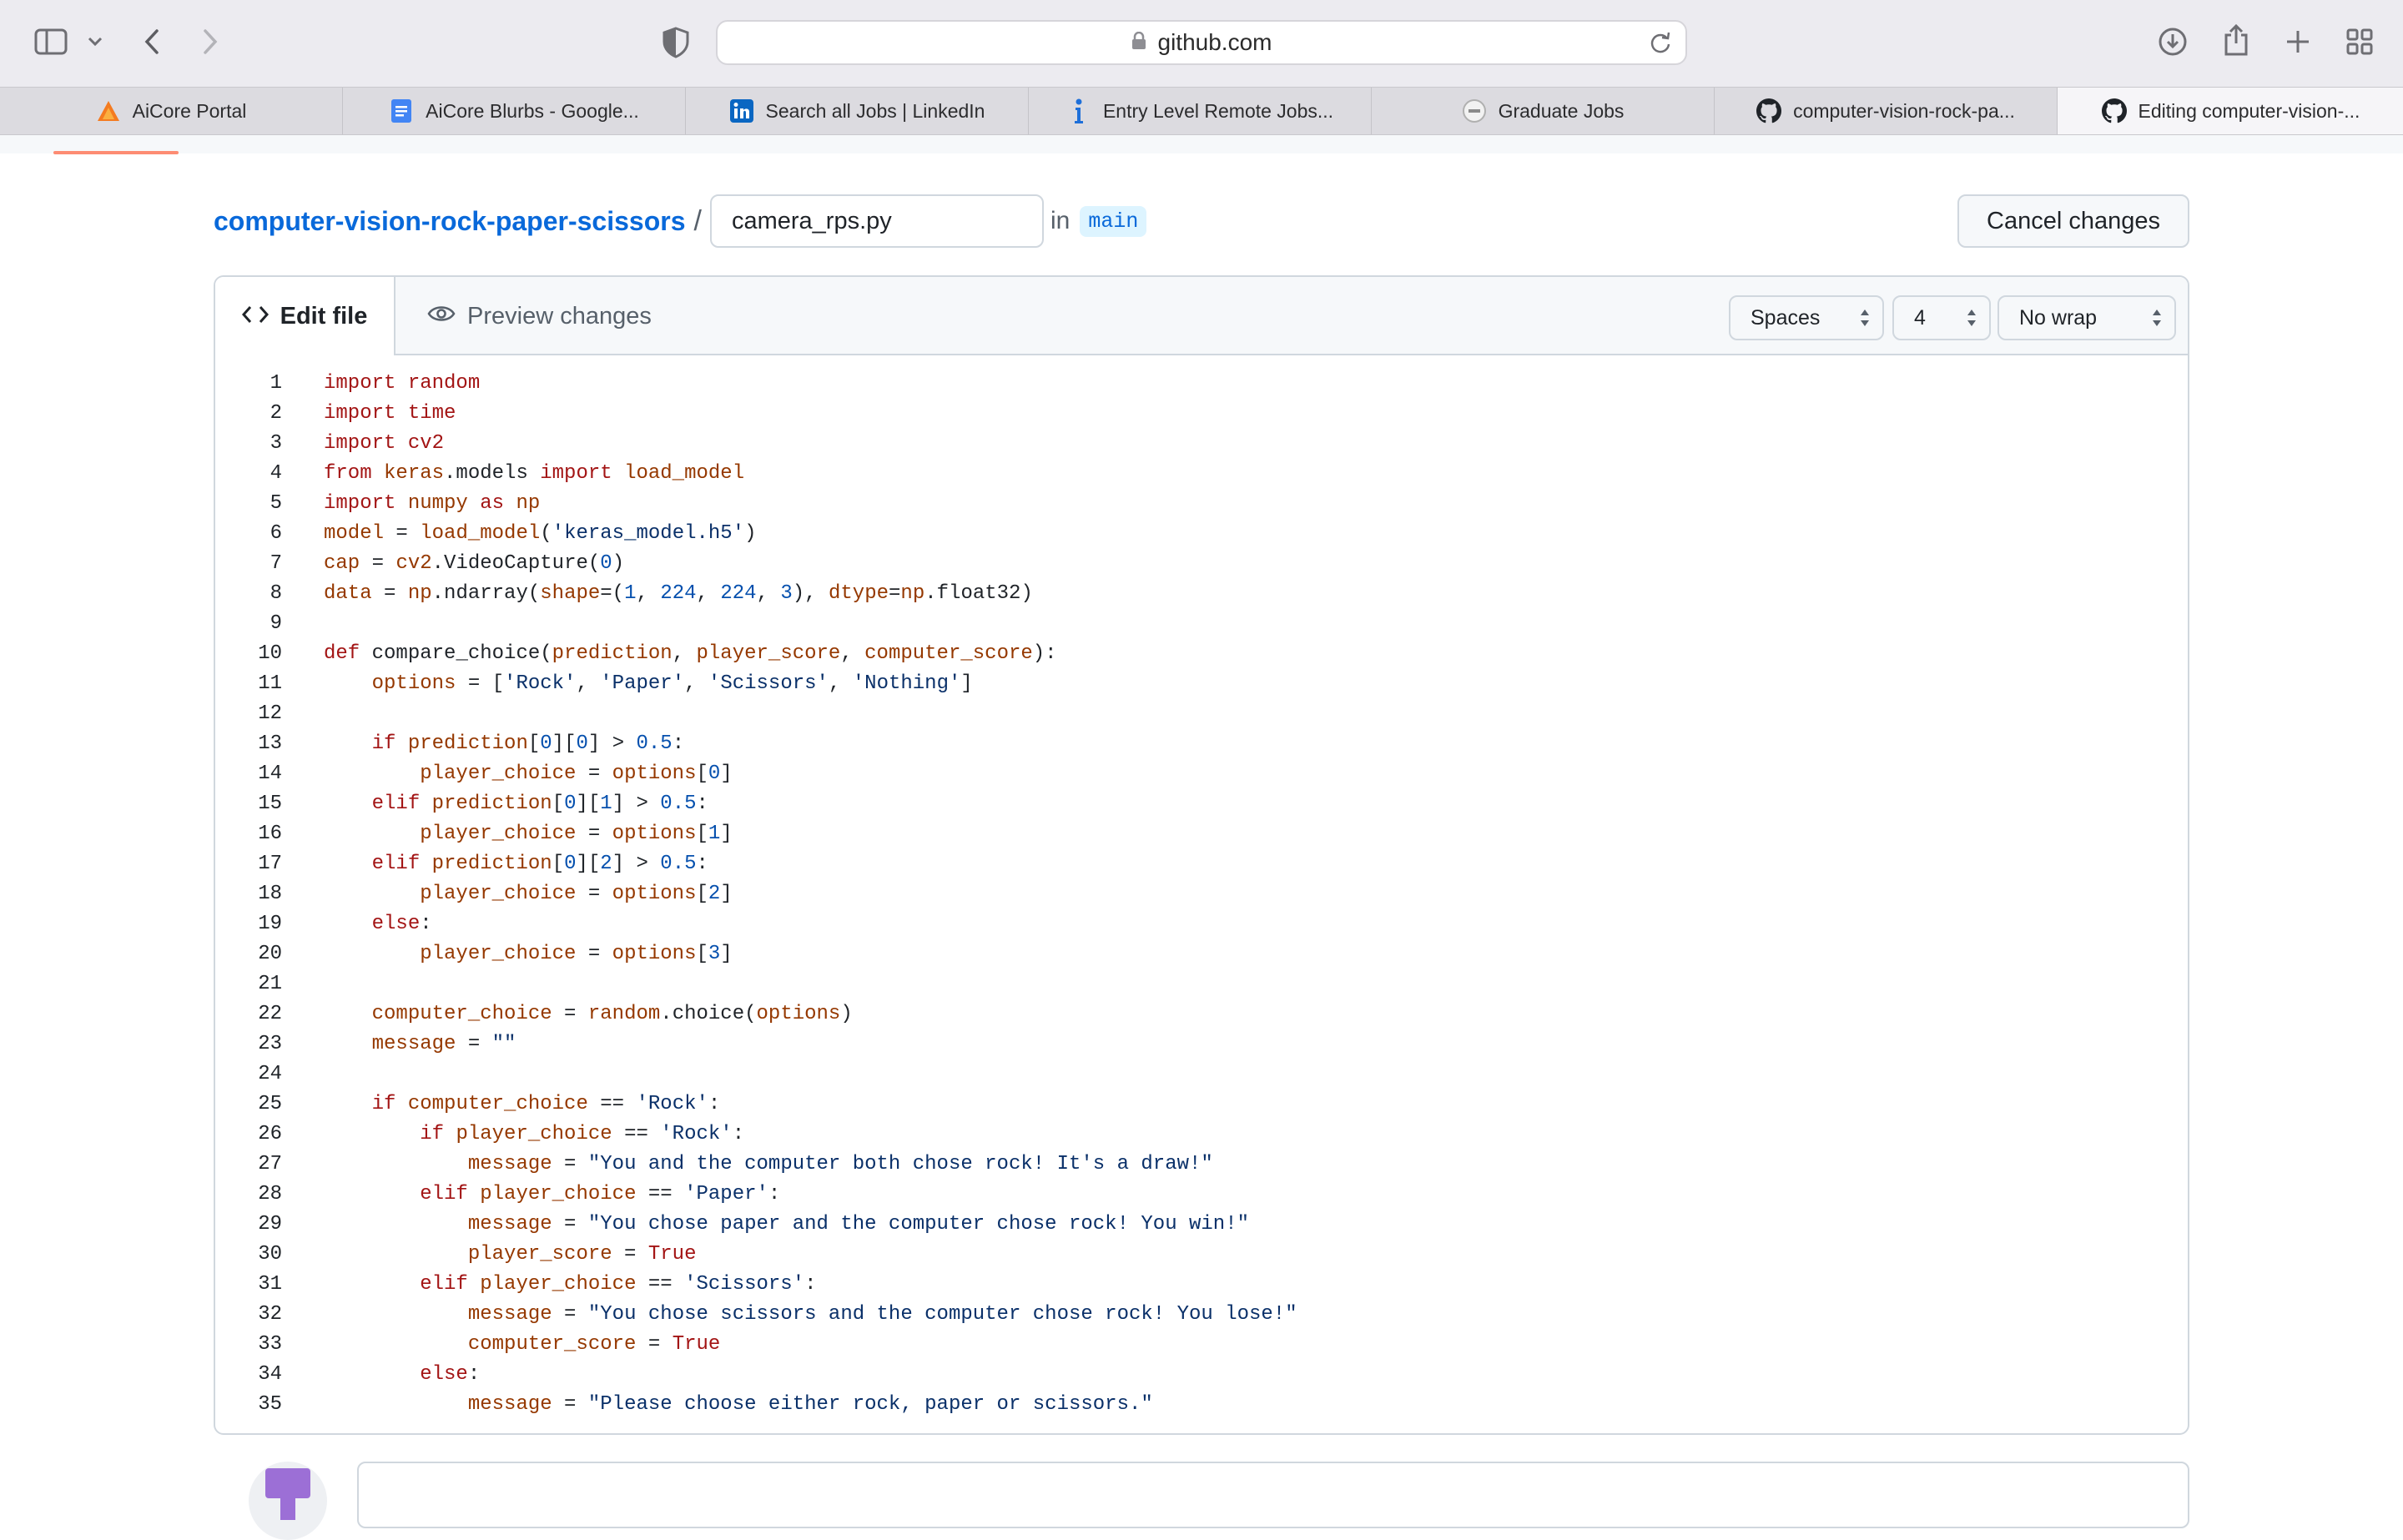  What do you see at coordinates (210, 41) in the screenshot?
I see `forward-arrow-icon` at bounding box center [210, 41].